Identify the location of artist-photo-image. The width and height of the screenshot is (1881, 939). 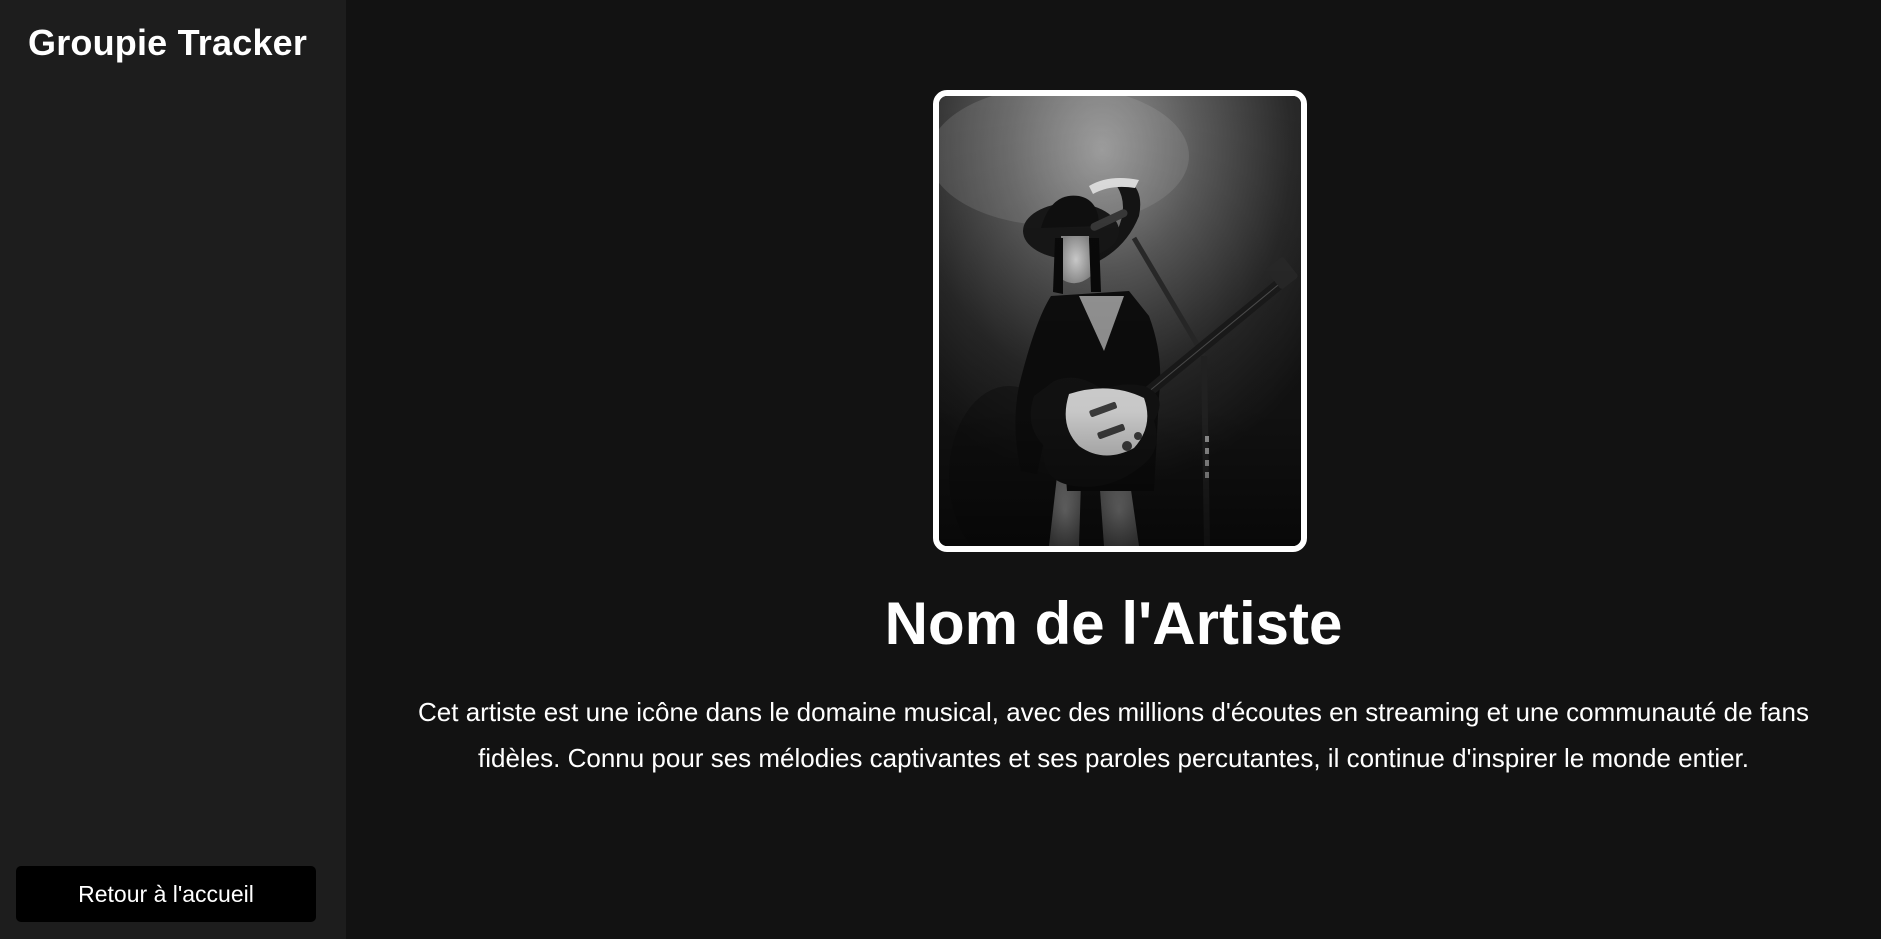
(1120, 321).